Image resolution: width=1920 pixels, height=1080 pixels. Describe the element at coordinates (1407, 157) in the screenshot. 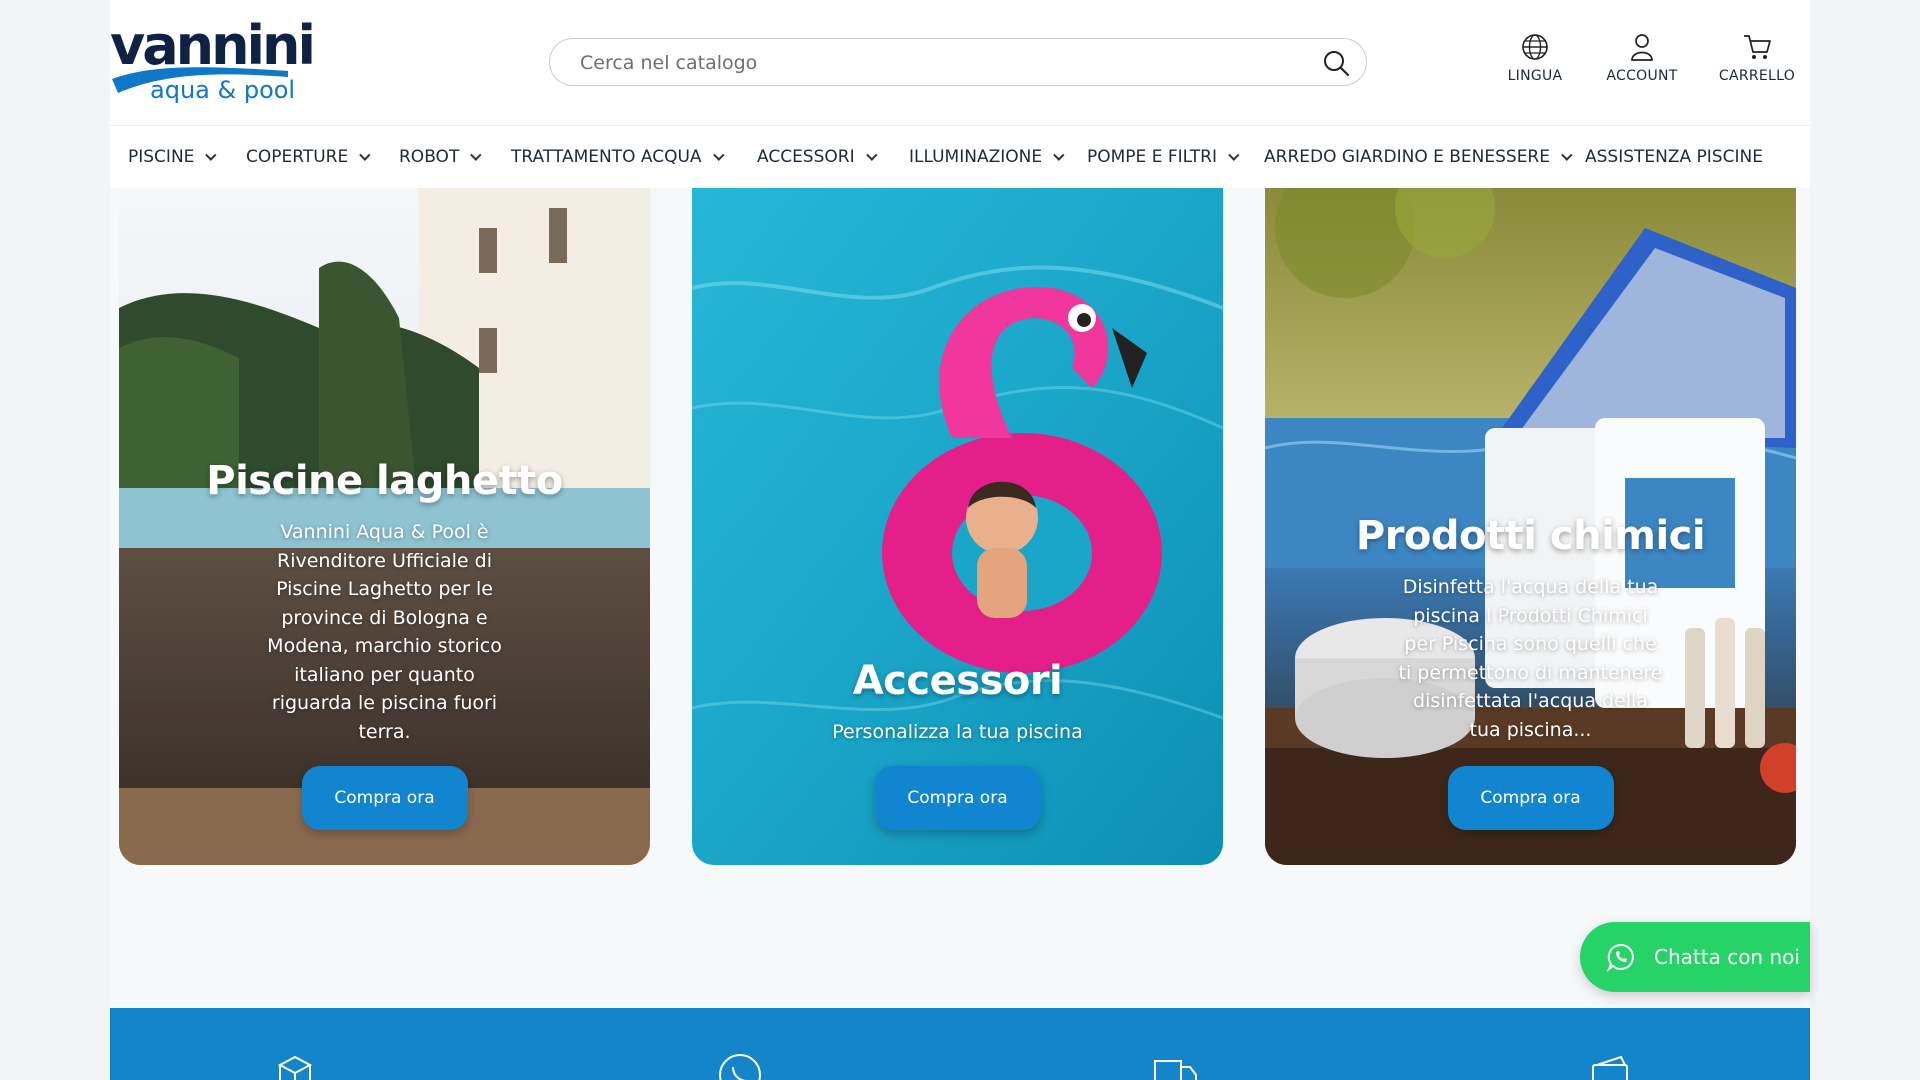

I see `nav-item-label: ARREDO GIARDINO E BENESSERE` at that location.